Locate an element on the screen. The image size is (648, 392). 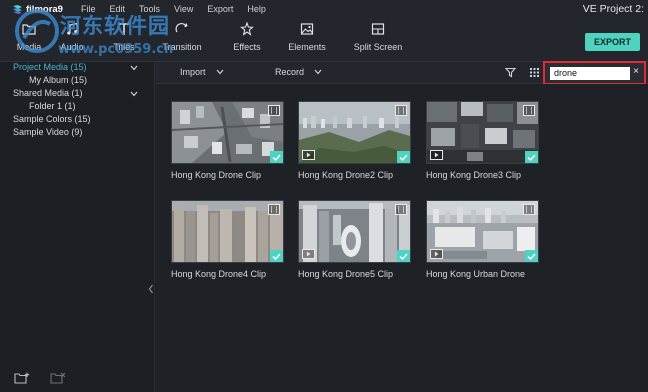
grid-view-icon is located at coordinates (534, 72).